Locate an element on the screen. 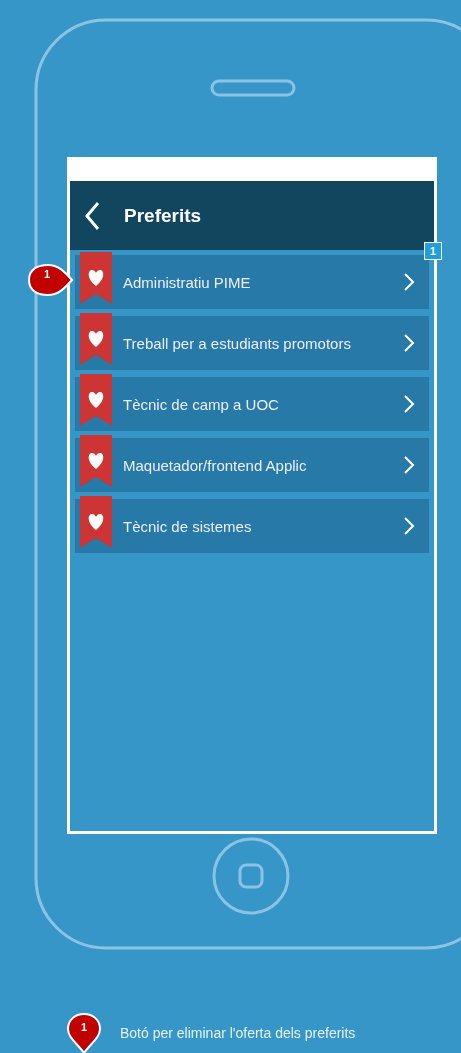 The width and height of the screenshot is (461, 1053). screen-title: Preferits is located at coordinates (163, 215).